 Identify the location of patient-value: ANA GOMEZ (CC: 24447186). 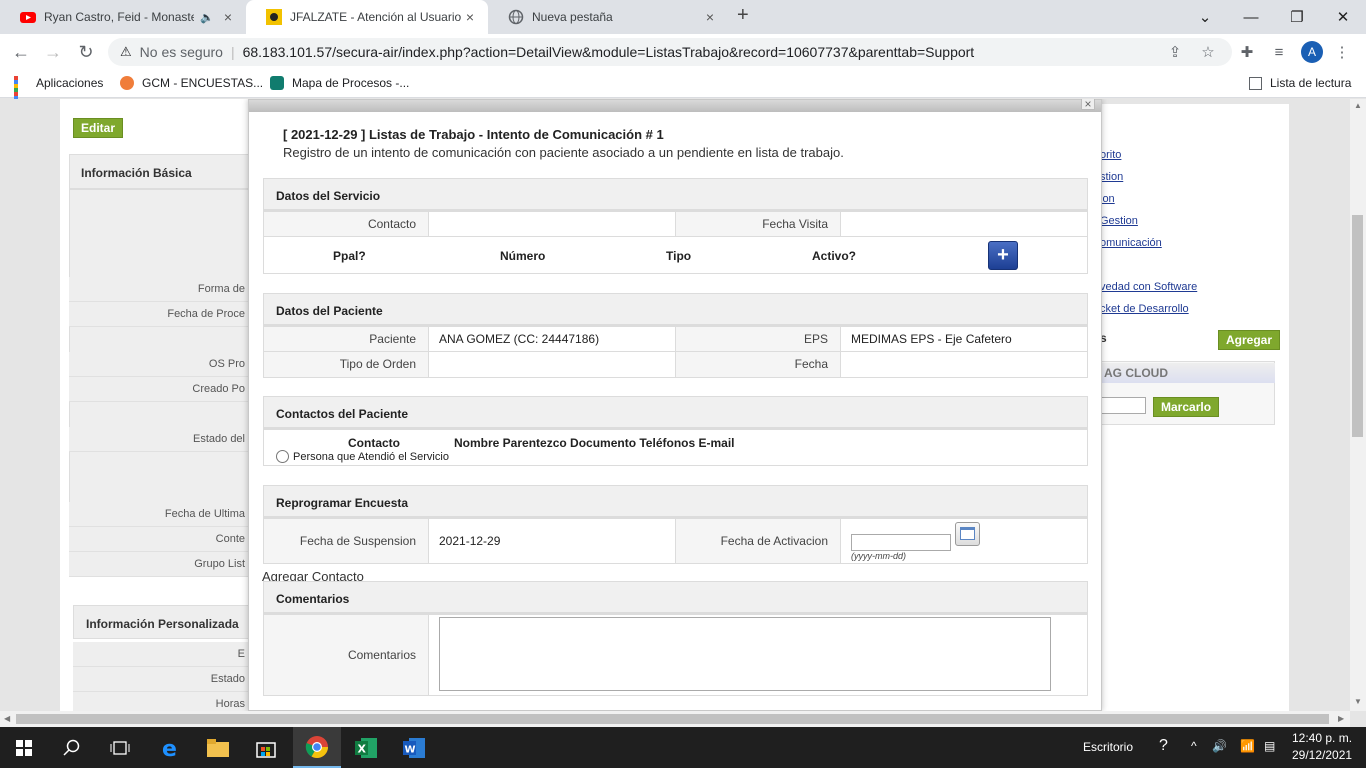
(552, 339).